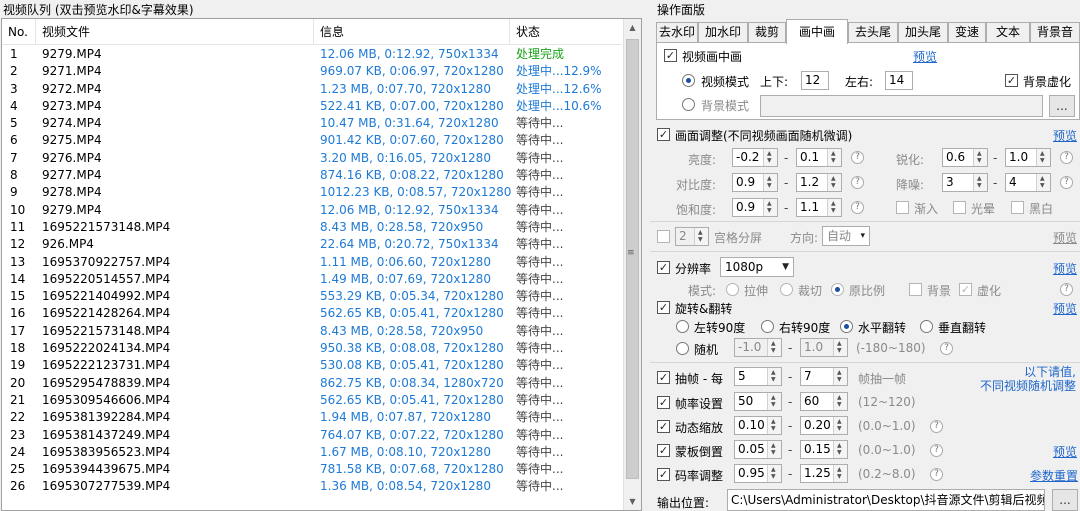 The height and width of the screenshot is (511, 1080). Describe the element at coordinates (758, 425) in the screenshot. I see `zoom-min-spinner: 0.10 ▲ ▼` at that location.